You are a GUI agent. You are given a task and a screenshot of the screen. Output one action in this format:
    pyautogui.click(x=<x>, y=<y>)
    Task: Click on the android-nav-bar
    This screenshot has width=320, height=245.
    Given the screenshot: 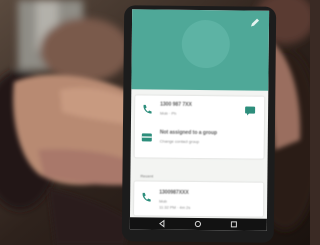 What is the action you would take?
    pyautogui.click(x=198, y=224)
    